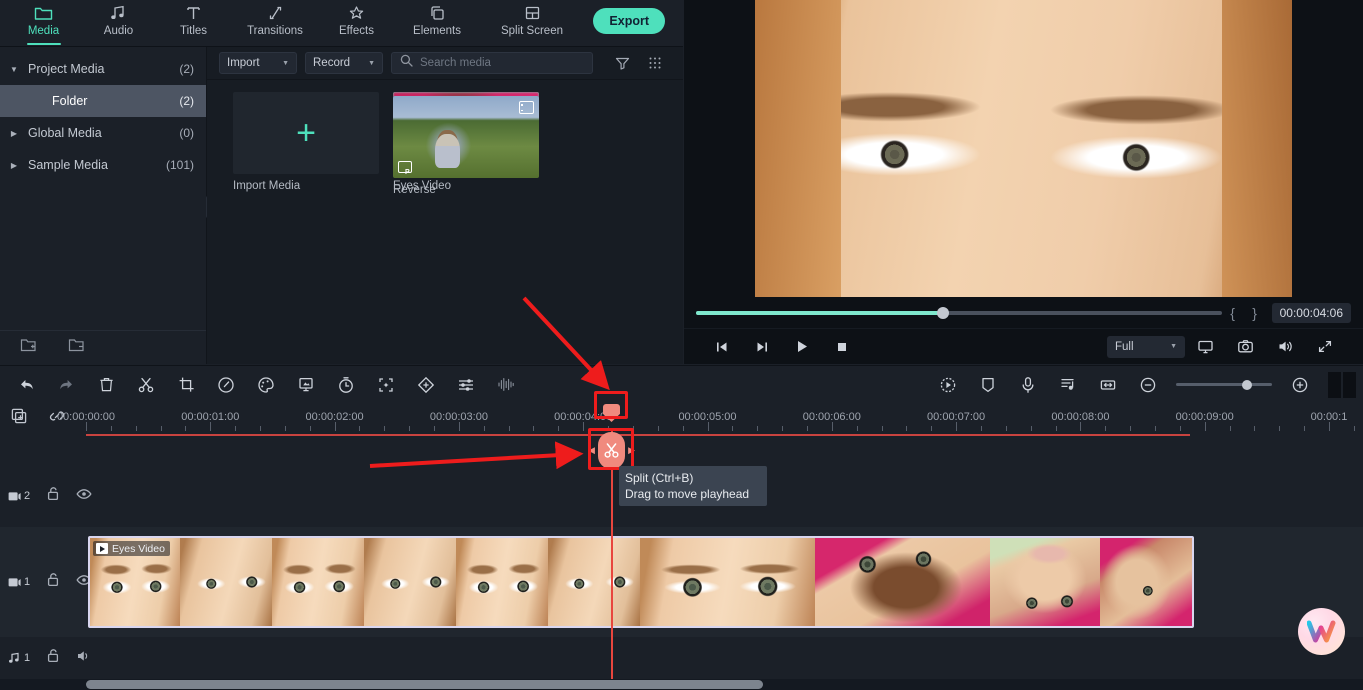  What do you see at coordinates (437, 23) in the screenshot?
I see `nav-tab-elements: Elements` at bounding box center [437, 23].